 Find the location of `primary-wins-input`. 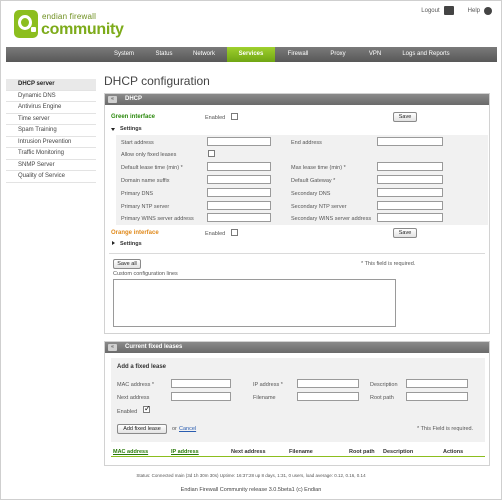

primary-wins-input is located at coordinates (239, 217).